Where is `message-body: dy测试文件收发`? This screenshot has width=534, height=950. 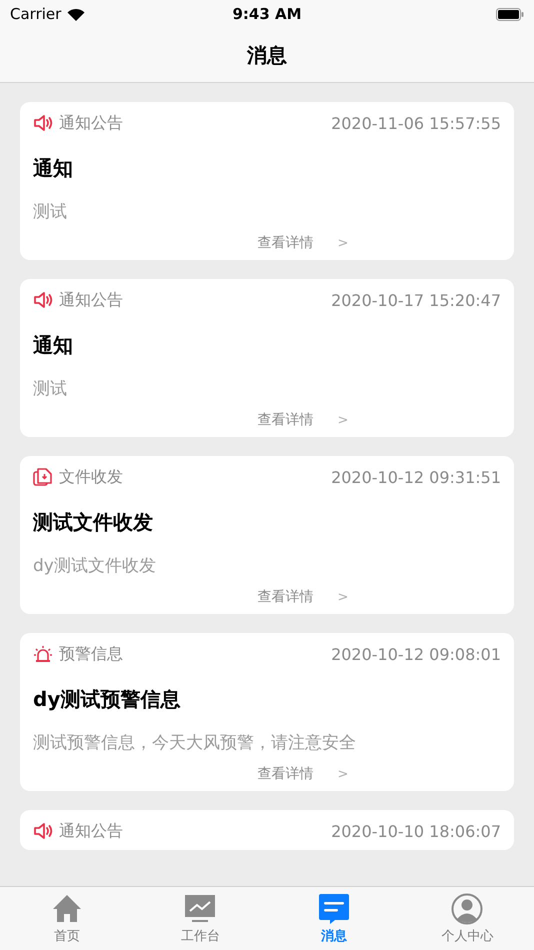
message-body: dy测试文件收发 is located at coordinates (95, 566).